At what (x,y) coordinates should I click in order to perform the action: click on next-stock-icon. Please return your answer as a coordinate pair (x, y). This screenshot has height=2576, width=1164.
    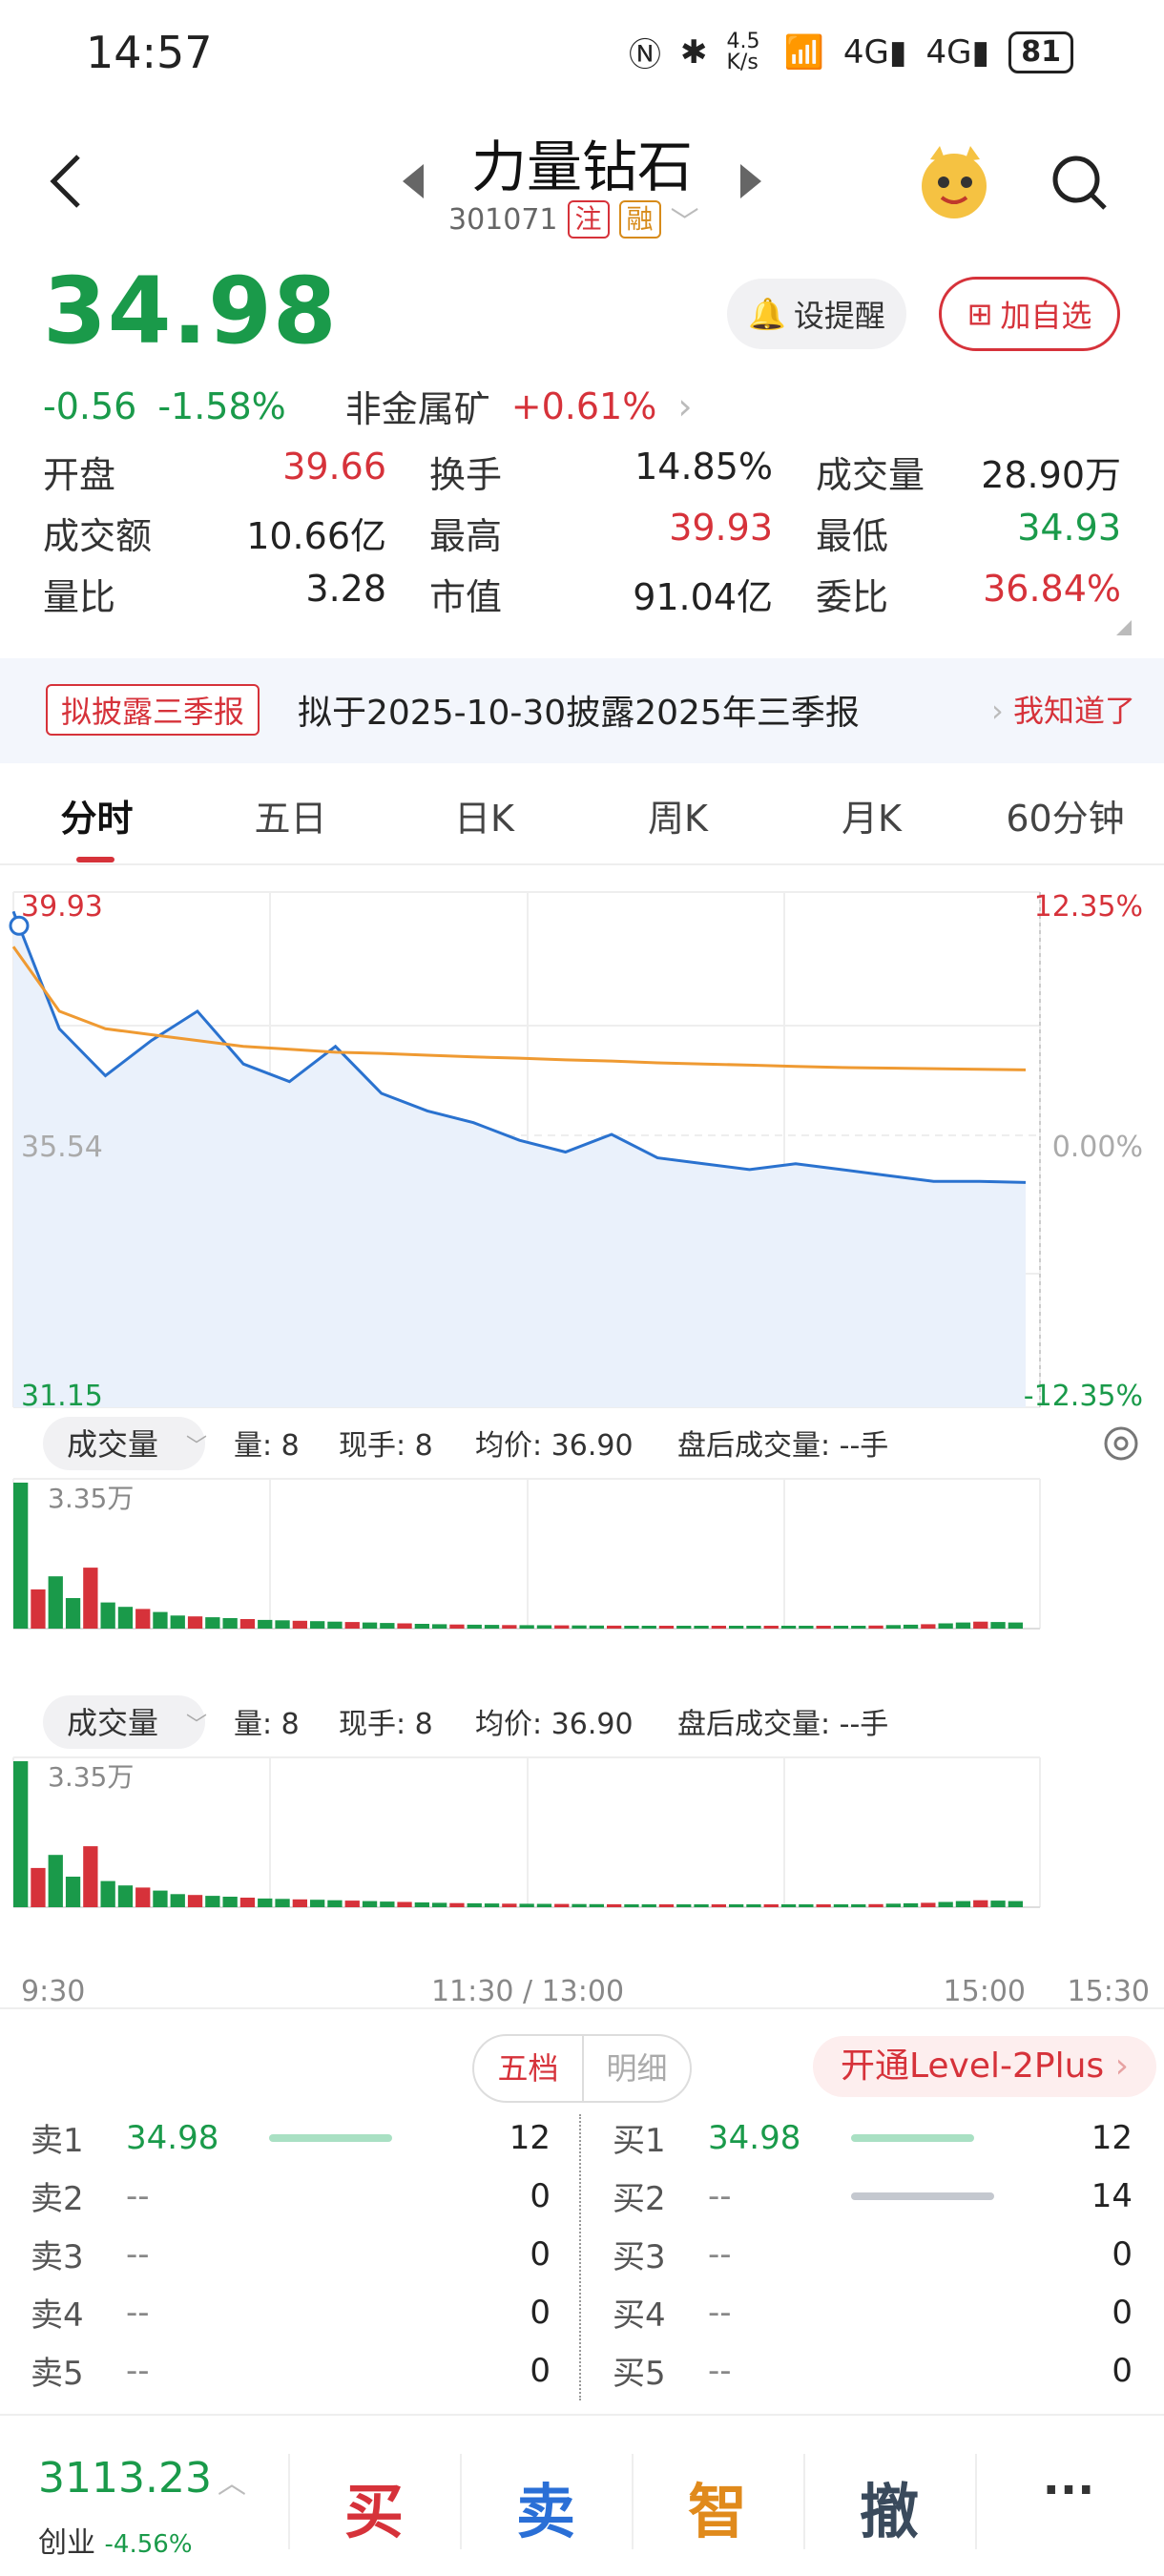
    Looking at the image, I should click on (751, 181).